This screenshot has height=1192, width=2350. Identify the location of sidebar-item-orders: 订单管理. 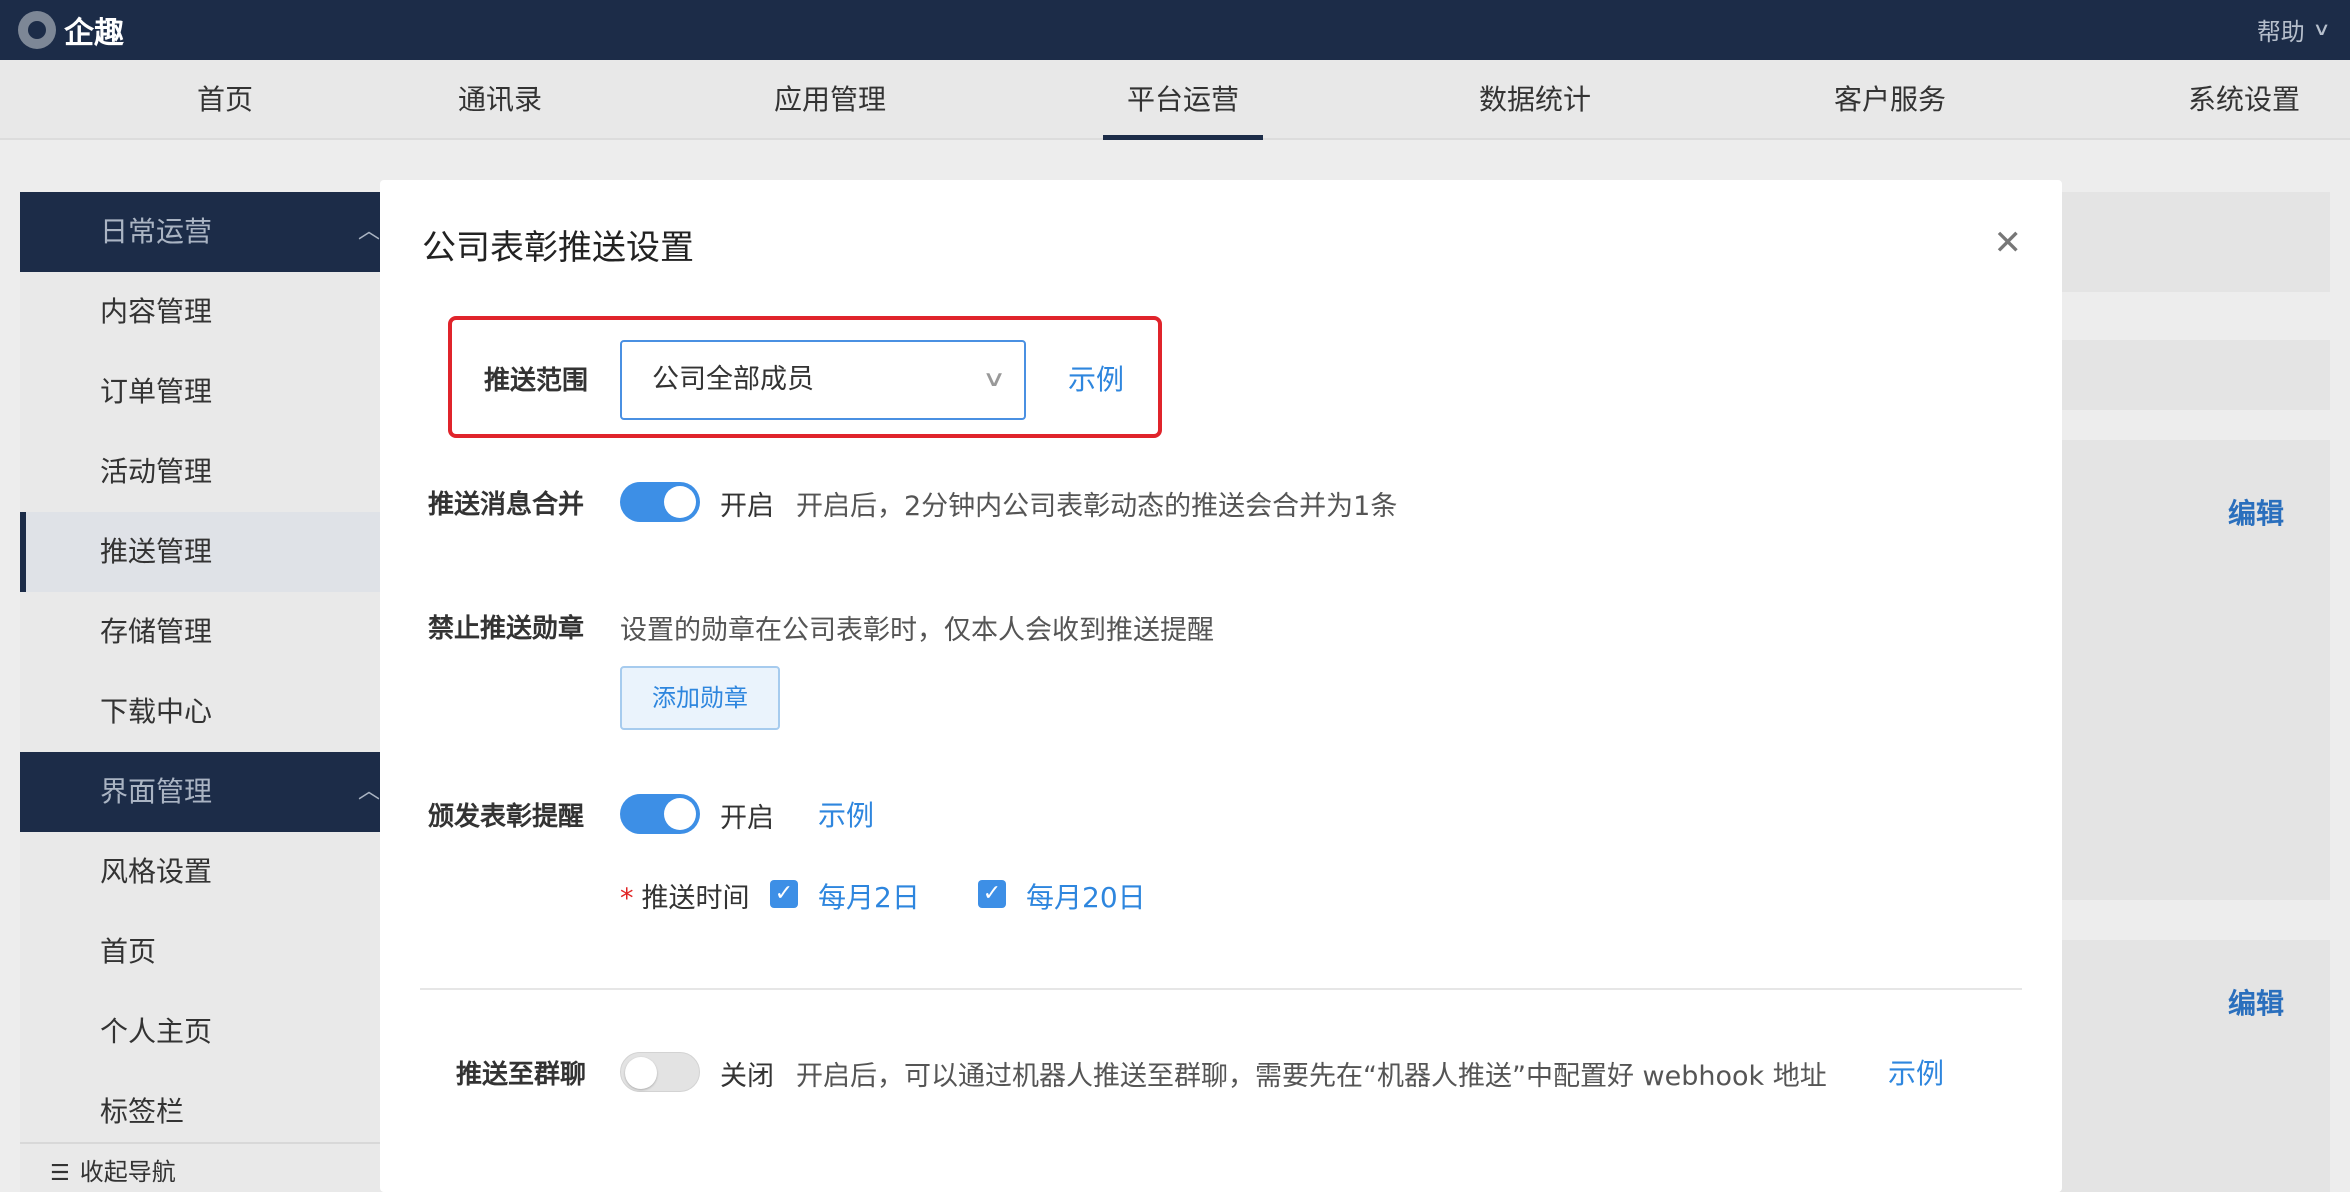
(205, 392).